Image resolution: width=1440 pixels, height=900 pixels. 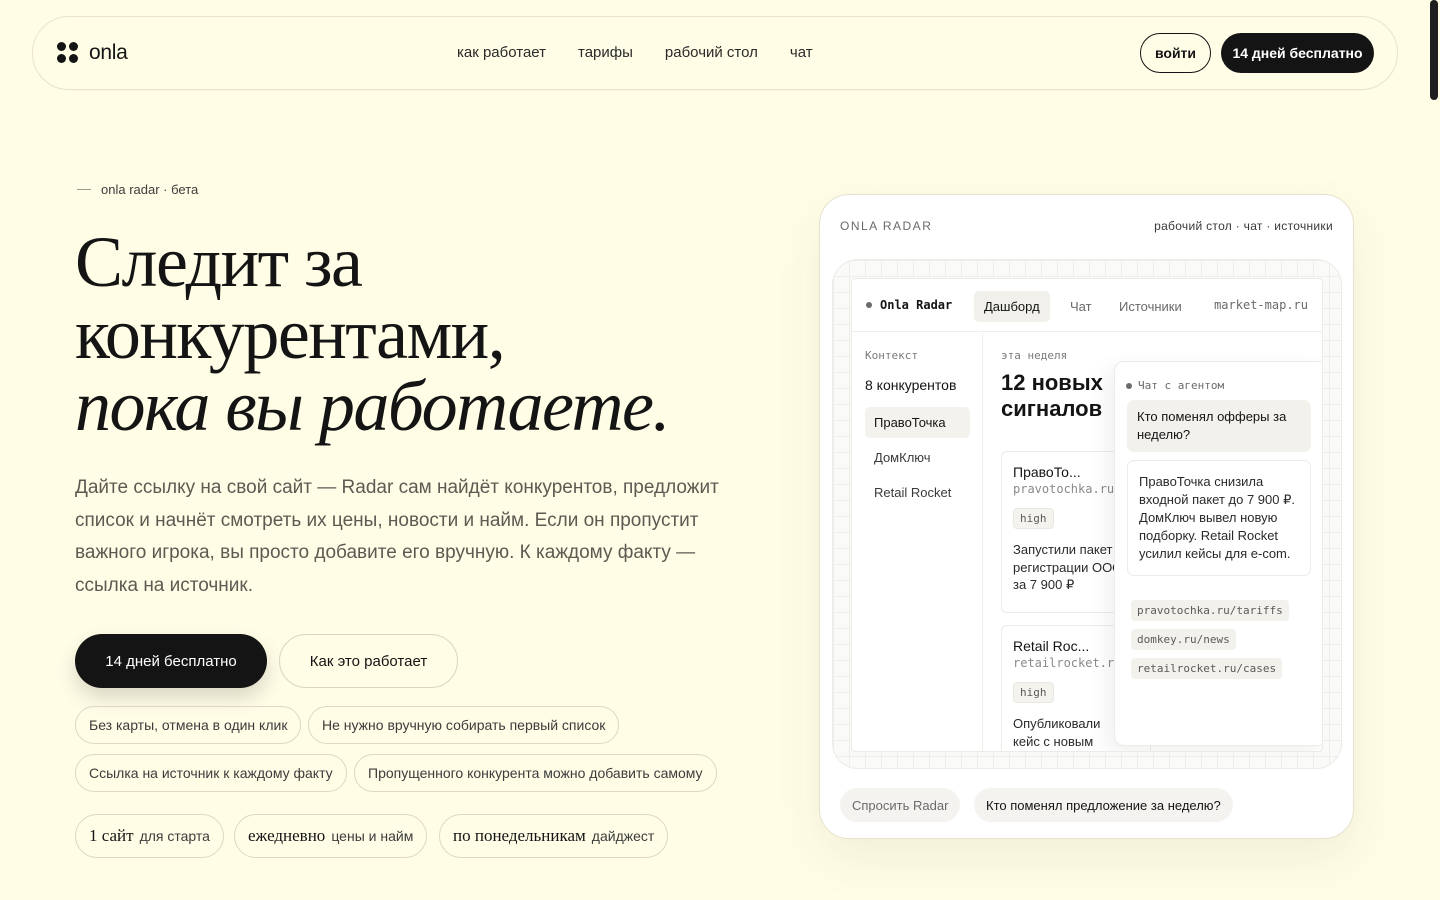 I want to click on stat-chip-start: 1 сайт для старта, so click(x=149, y=836).